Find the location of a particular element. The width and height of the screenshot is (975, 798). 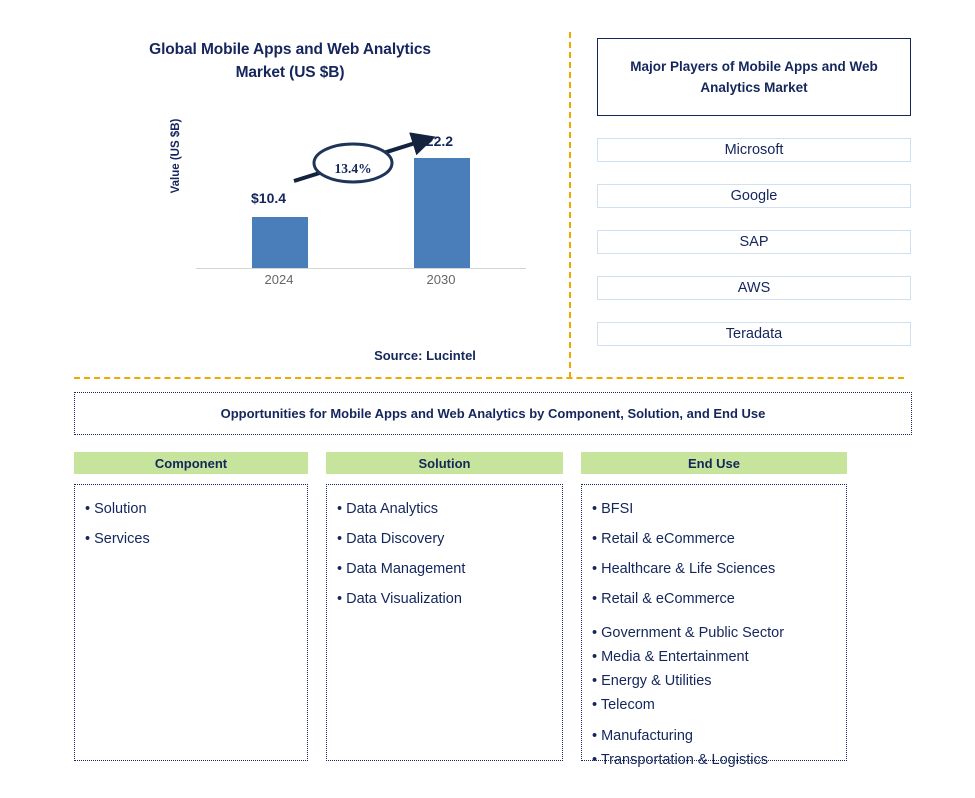

chart-title-line-1: Global Mobile Apps and Web Analytics is located at coordinates (290, 49).